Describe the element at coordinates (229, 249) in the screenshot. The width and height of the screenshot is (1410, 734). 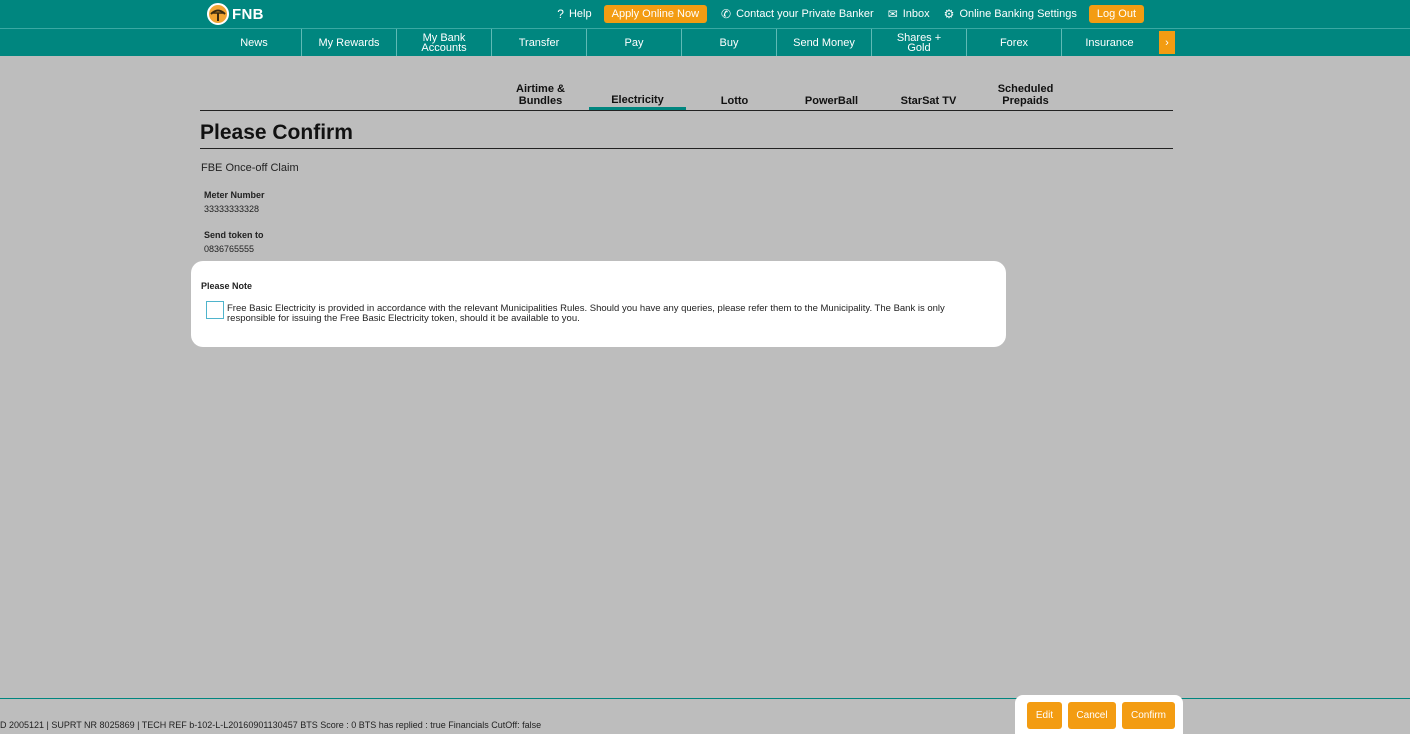
I see `send-token-value: 0836765555` at that location.